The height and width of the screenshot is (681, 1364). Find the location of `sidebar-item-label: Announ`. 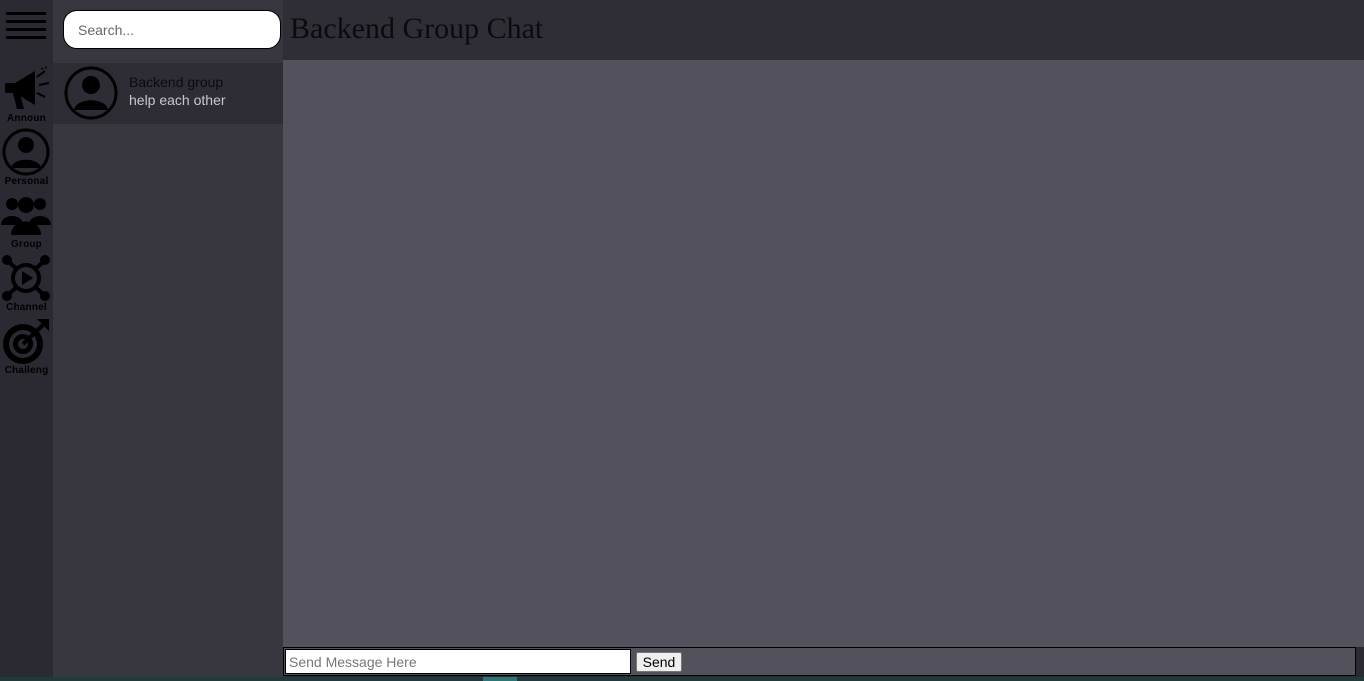

sidebar-item-label: Announ is located at coordinates (26, 118).